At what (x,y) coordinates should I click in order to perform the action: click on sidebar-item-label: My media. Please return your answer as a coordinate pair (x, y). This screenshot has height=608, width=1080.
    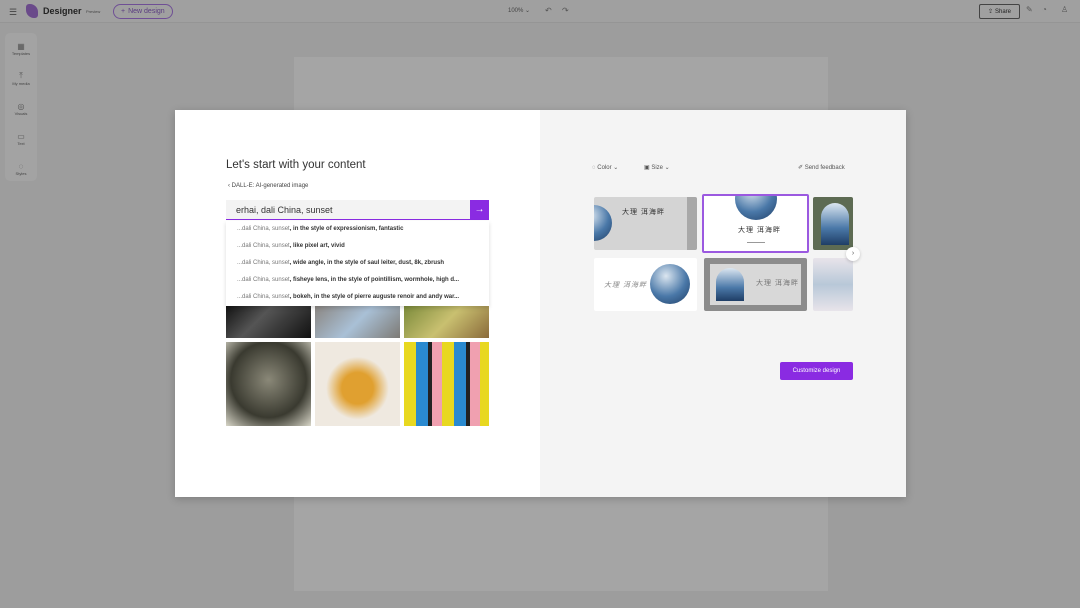
    Looking at the image, I should click on (21, 83).